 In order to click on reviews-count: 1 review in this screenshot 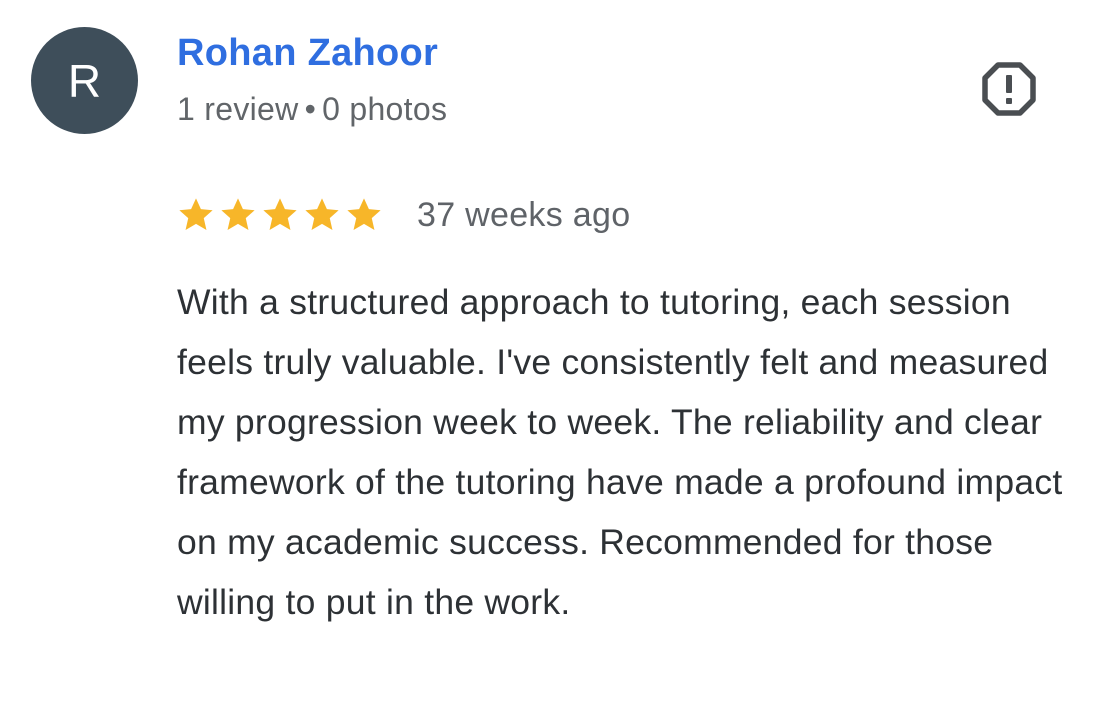, I will do `click(238, 109)`.